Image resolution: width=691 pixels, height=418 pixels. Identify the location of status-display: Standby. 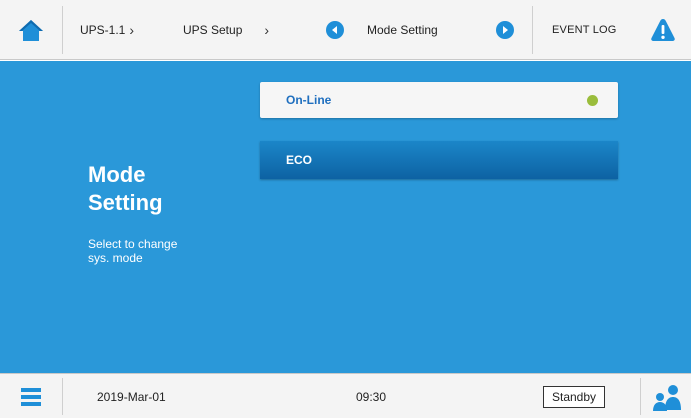
(574, 396).